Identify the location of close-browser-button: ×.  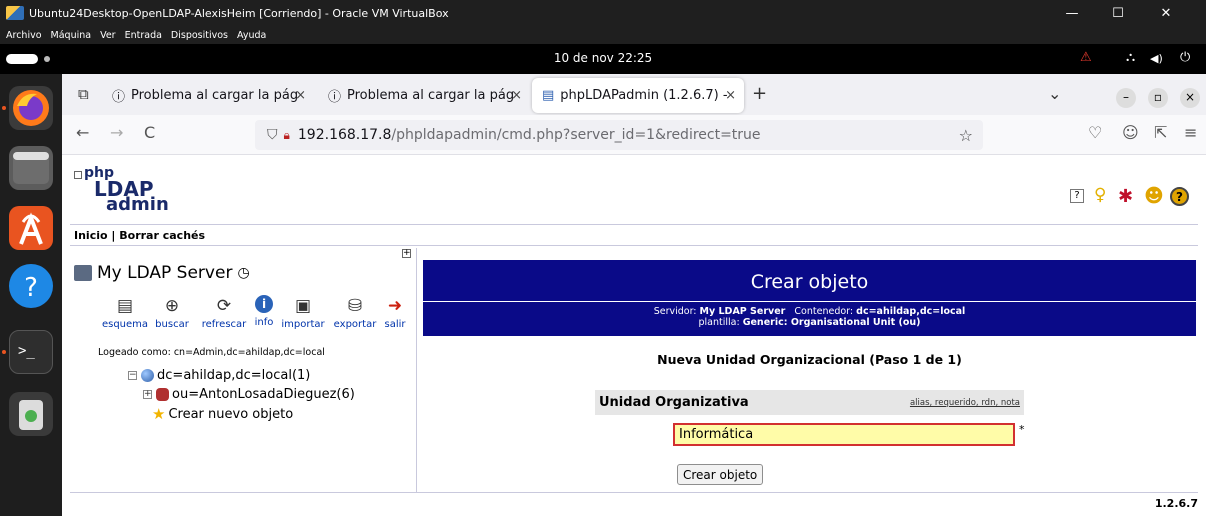
(1190, 98).